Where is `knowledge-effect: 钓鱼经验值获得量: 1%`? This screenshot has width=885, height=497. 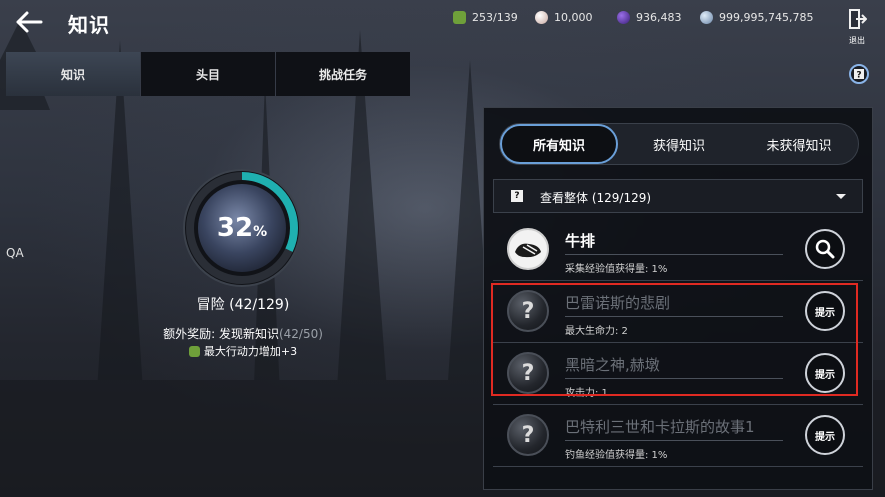
knowledge-effect: 钓鱼经验值获得量: 1% is located at coordinates (616, 455).